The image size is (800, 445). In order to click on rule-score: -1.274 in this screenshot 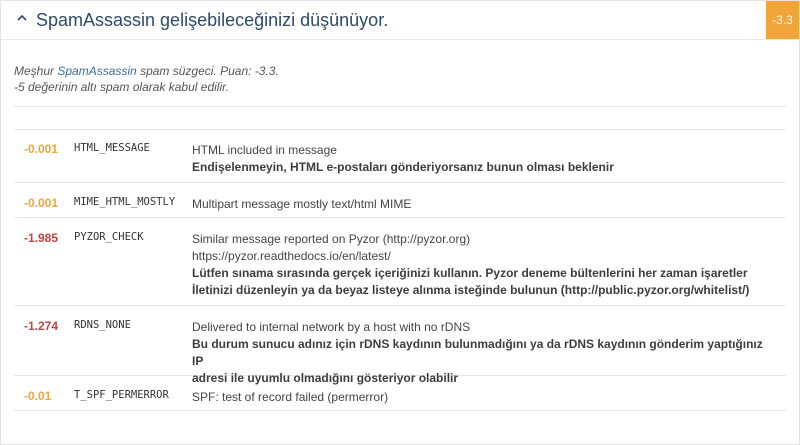, I will do `click(41, 326)`.